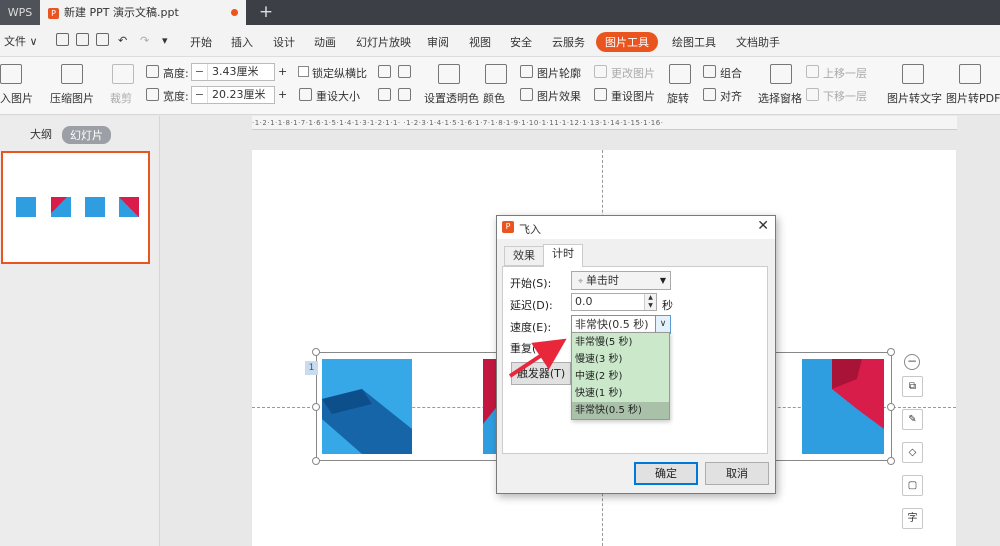 The width and height of the screenshot is (1000, 546). Describe the element at coordinates (620, 393) in the screenshot. I see `speed-option: 快速(1 秒)` at that location.